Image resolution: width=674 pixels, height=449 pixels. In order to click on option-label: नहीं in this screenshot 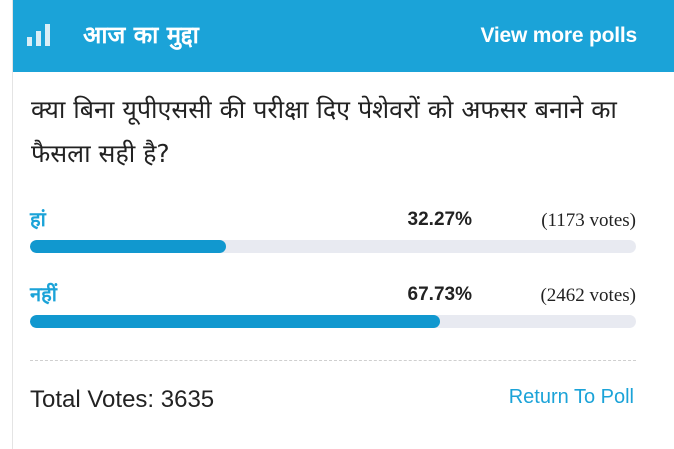, I will do `click(43, 294)`.